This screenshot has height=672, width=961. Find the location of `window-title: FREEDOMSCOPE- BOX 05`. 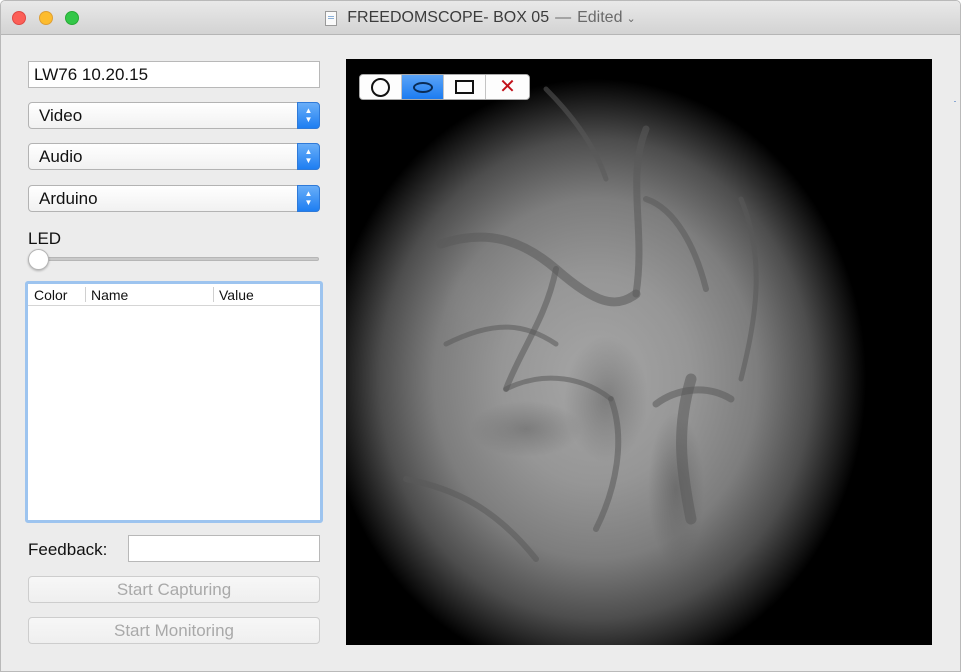

window-title: FREEDOMSCOPE- BOX 05 is located at coordinates (448, 17).